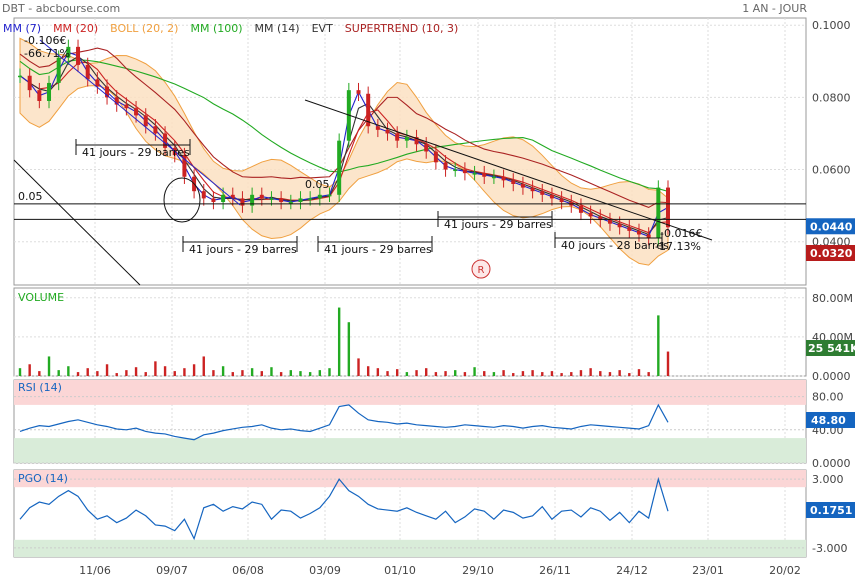  What do you see at coordinates (30, 196) in the screenshot?
I see `left-price-label: 0.05` at bounding box center [30, 196].